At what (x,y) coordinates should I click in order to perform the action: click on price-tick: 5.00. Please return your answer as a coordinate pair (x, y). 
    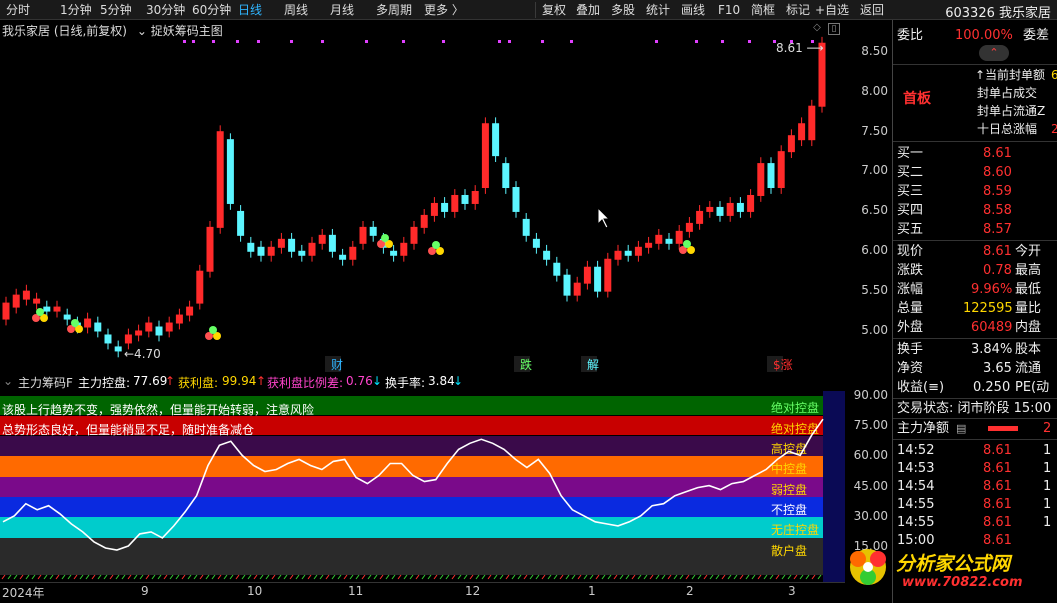
    Looking at the image, I should click on (874, 330).